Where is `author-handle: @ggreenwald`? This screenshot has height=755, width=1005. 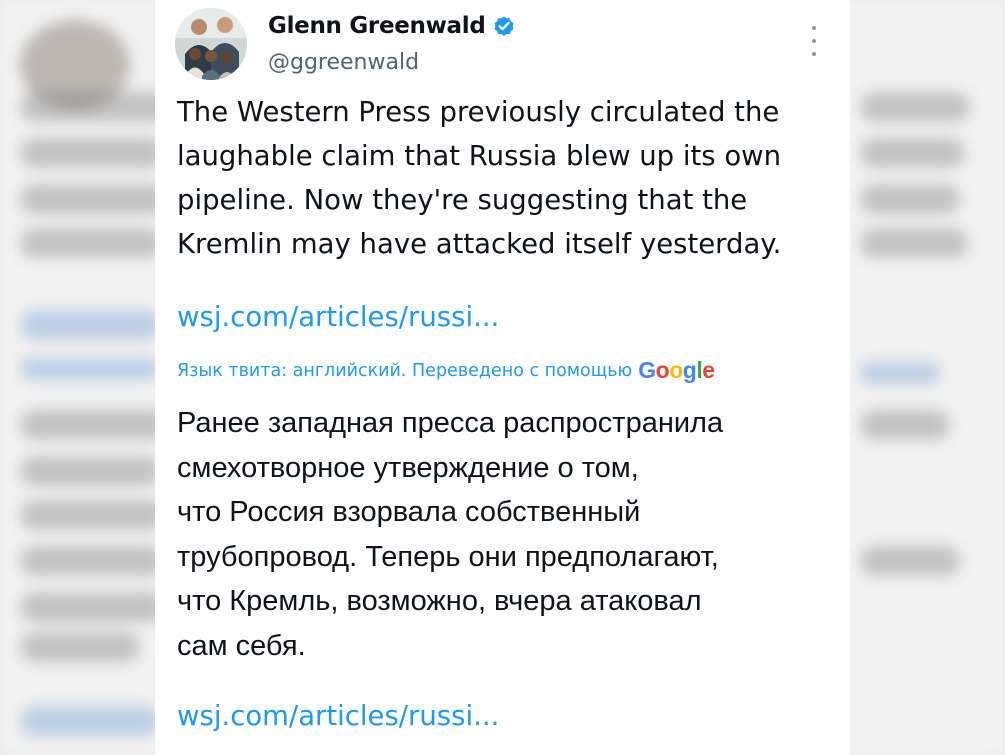 author-handle: @ggreenwald is located at coordinates (343, 62).